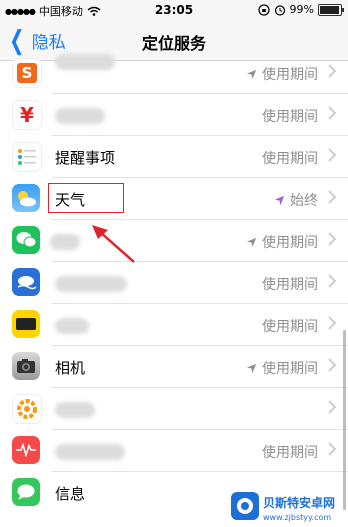 This screenshot has width=348, height=527. Describe the element at coordinates (174, 115) in the screenshot. I see `app-row: ¥ 使用期间` at that location.